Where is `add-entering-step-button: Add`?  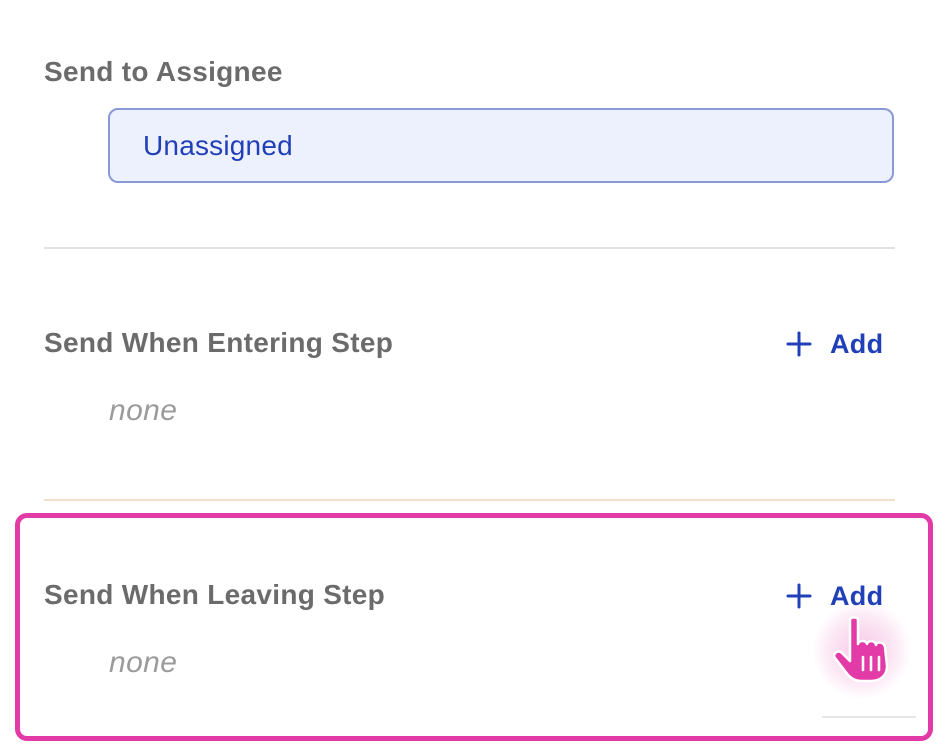 add-entering-step-button: Add is located at coordinates (834, 344).